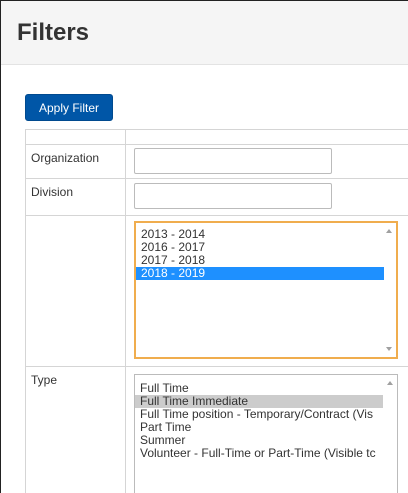 The height and width of the screenshot is (493, 408). What do you see at coordinates (76, 161) in the screenshot?
I see `organization-label: Organization` at bounding box center [76, 161].